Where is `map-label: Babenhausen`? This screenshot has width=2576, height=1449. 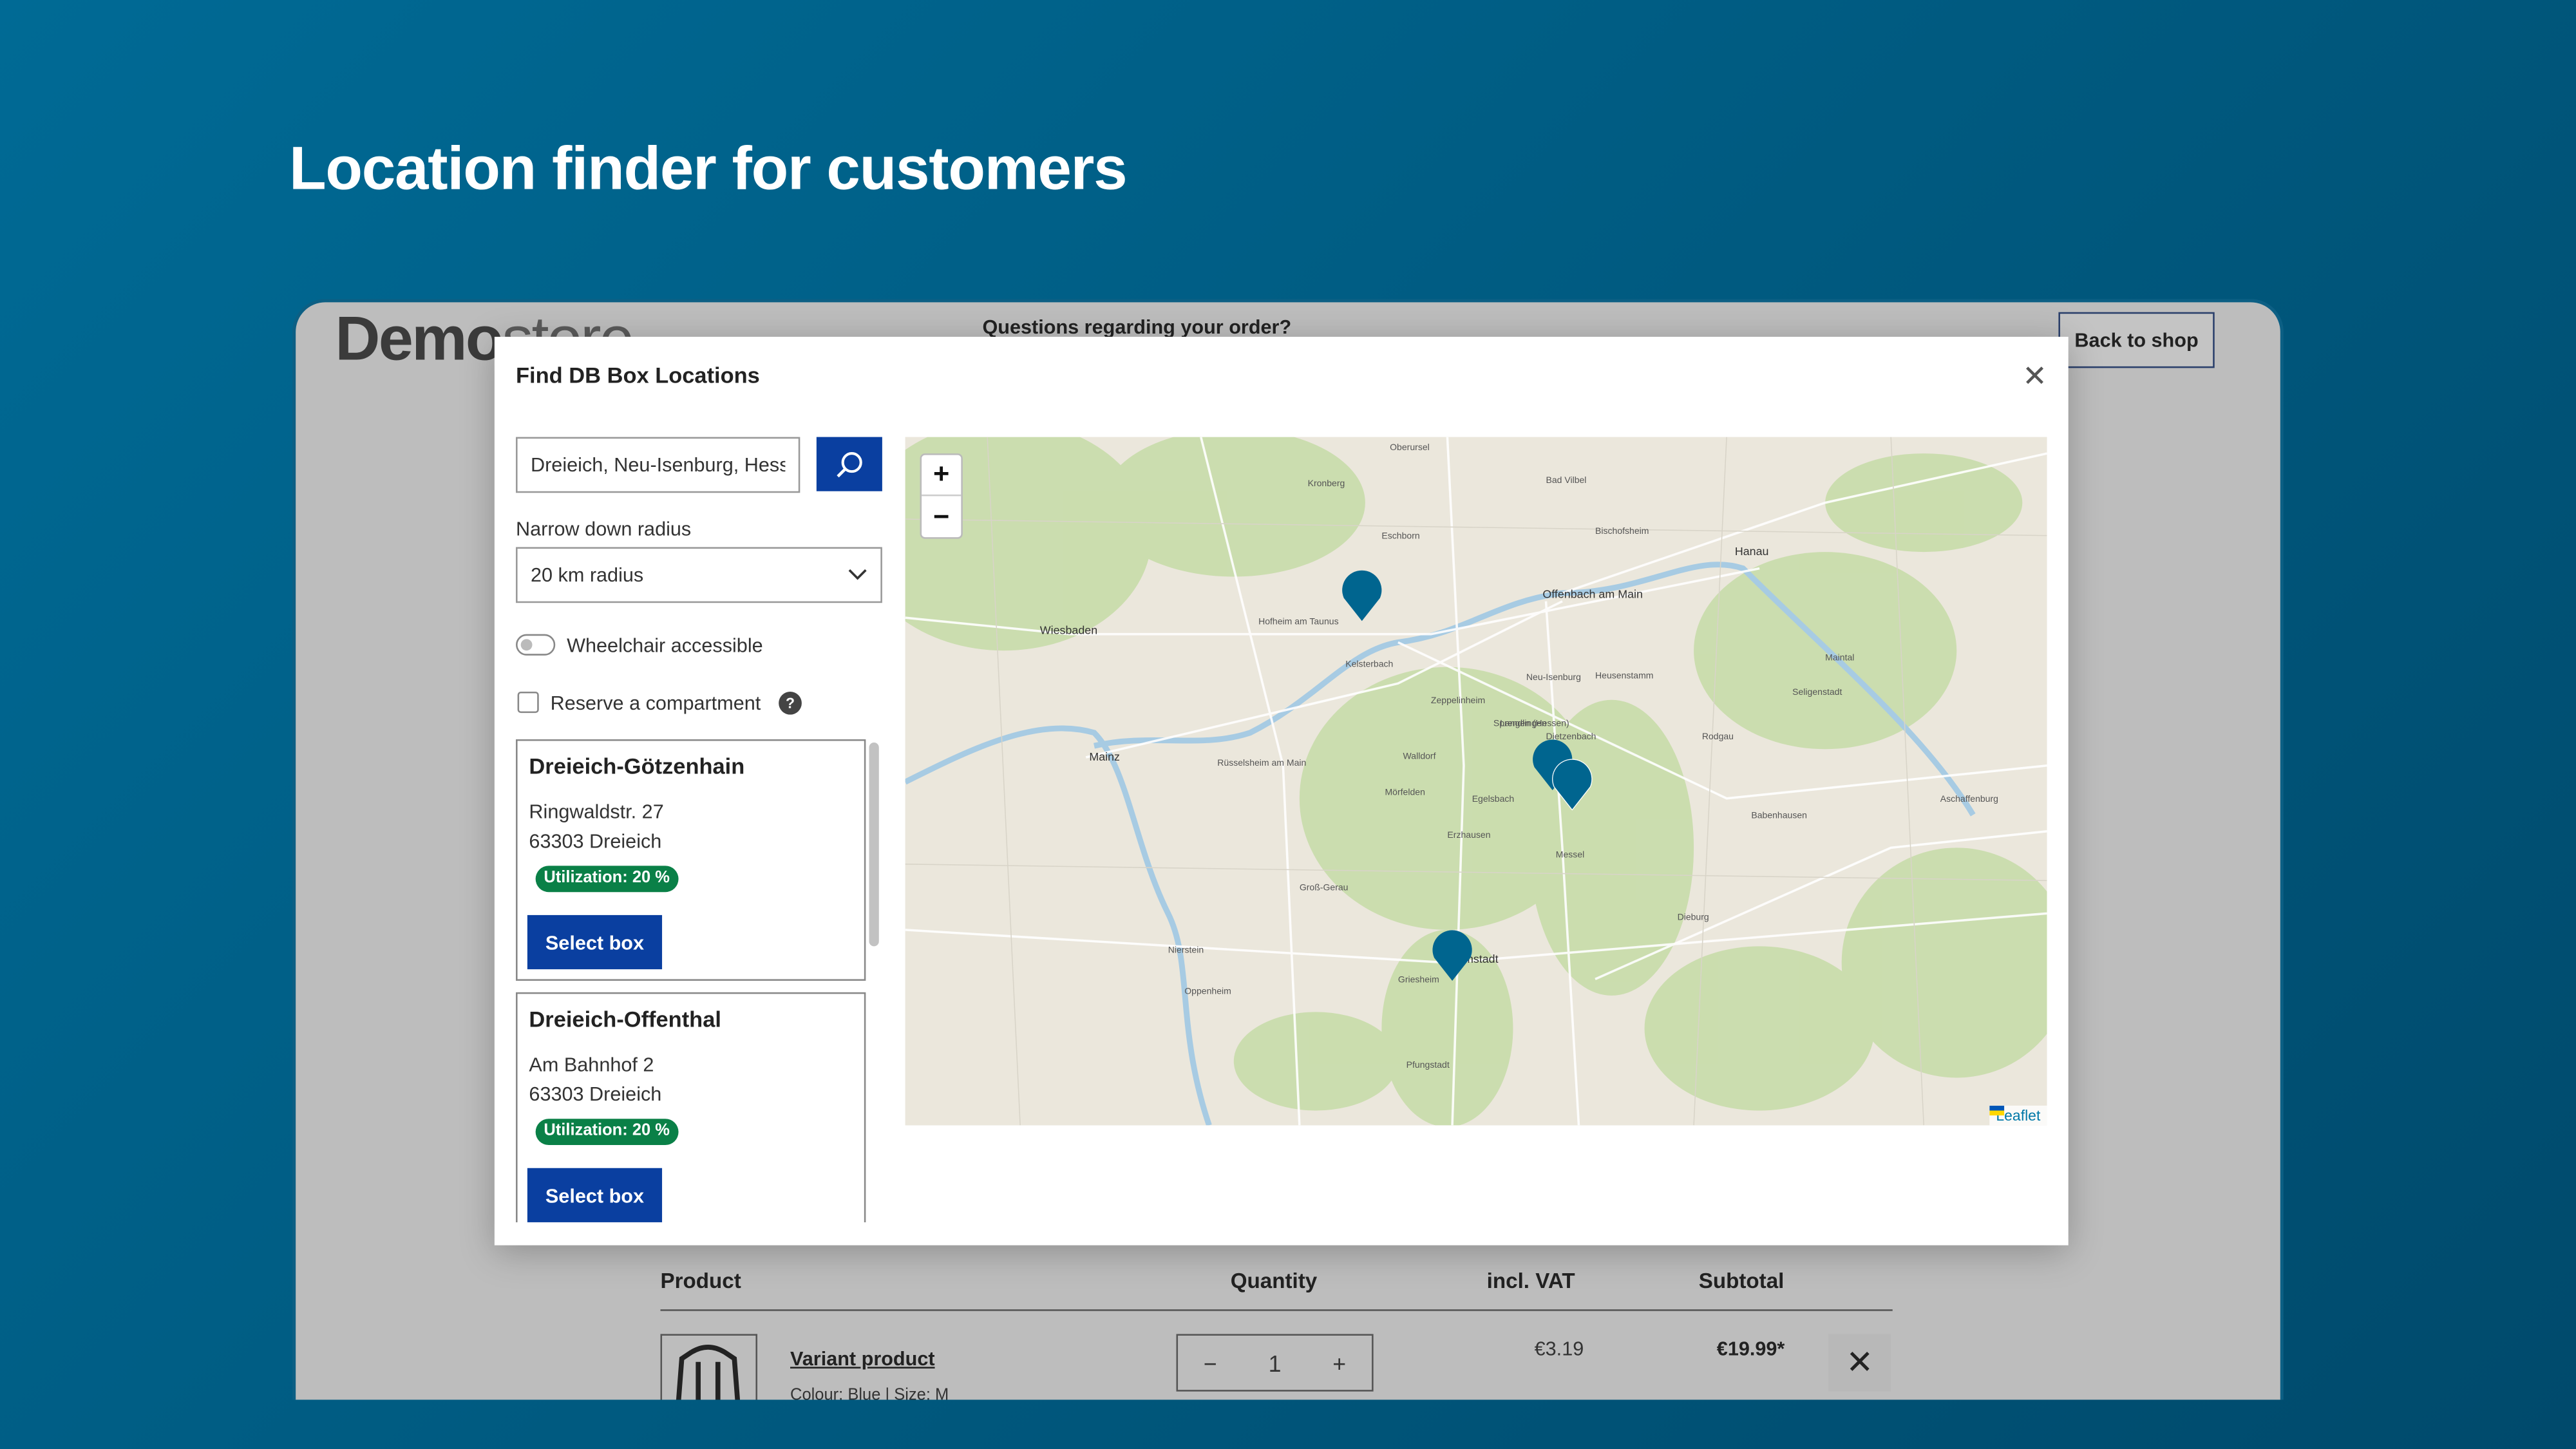
map-label: Babenhausen is located at coordinates (1779, 816).